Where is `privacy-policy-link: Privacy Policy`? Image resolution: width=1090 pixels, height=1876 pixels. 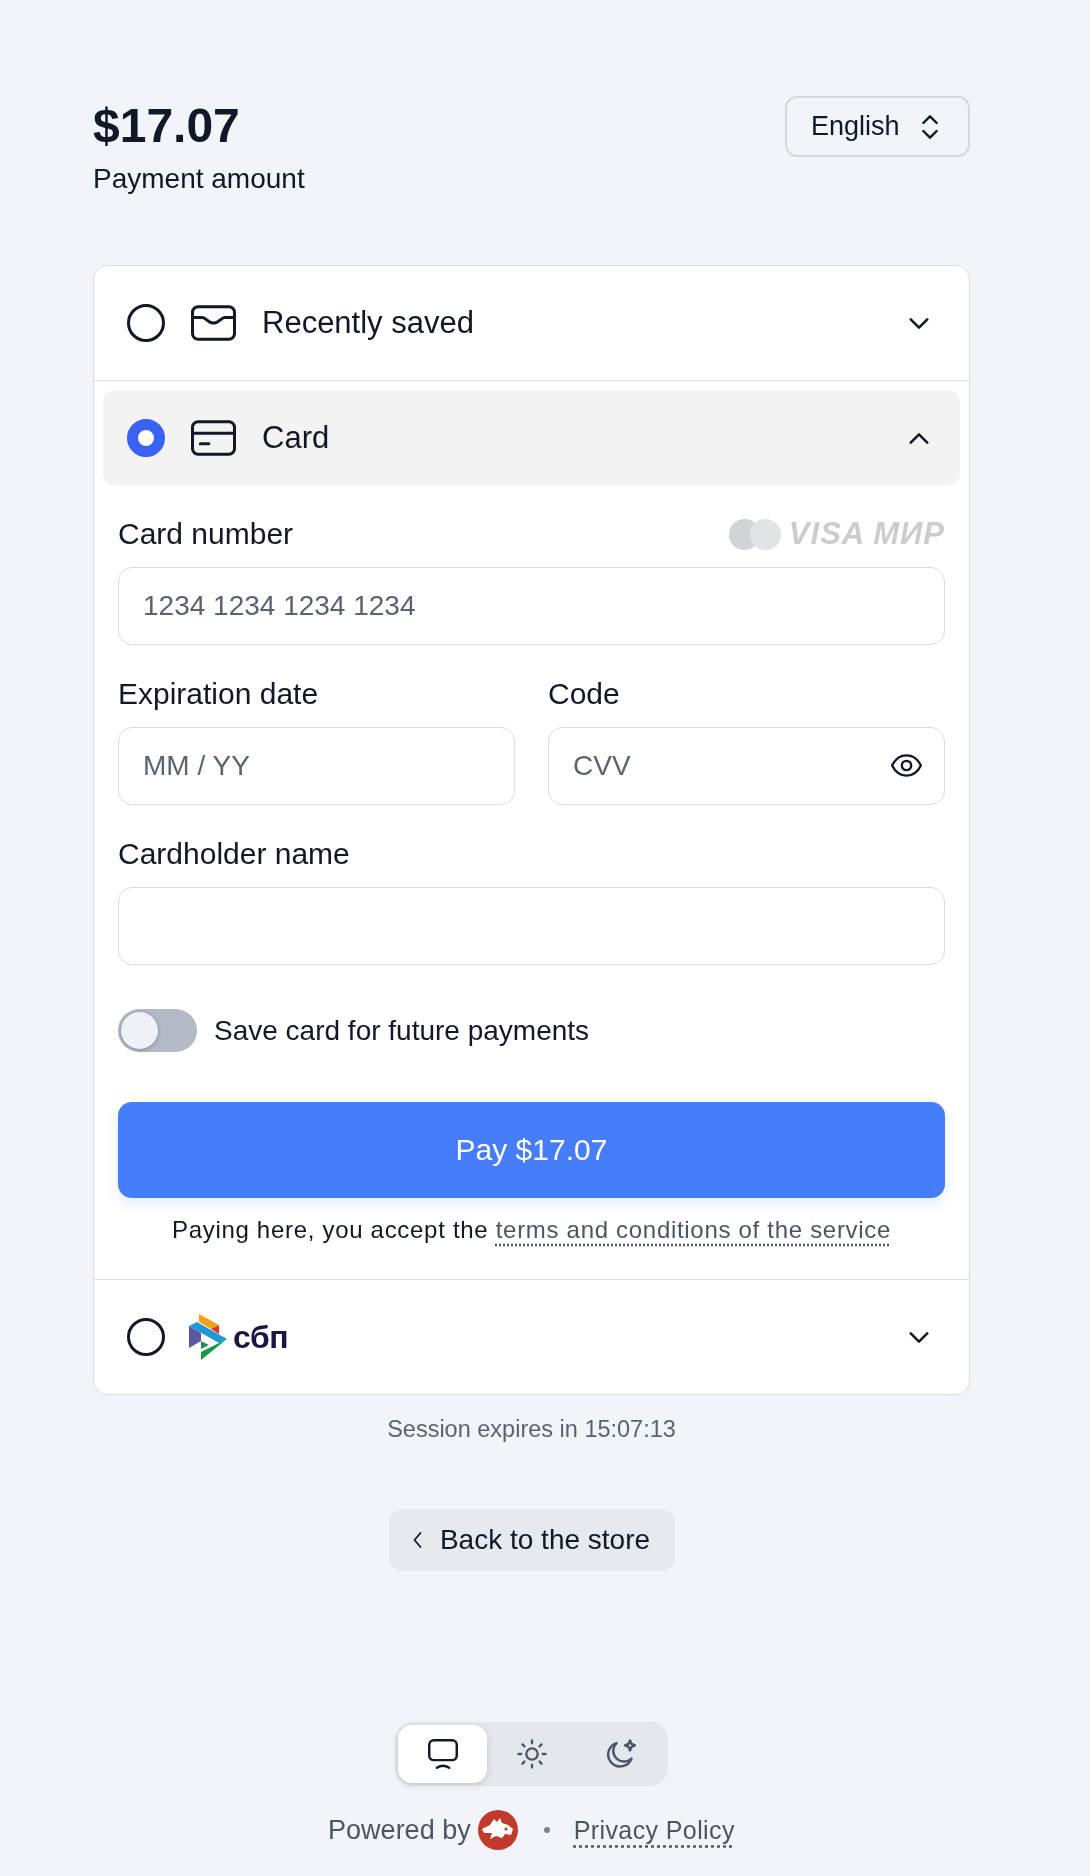 privacy-policy-link: Privacy Policy is located at coordinates (654, 1830).